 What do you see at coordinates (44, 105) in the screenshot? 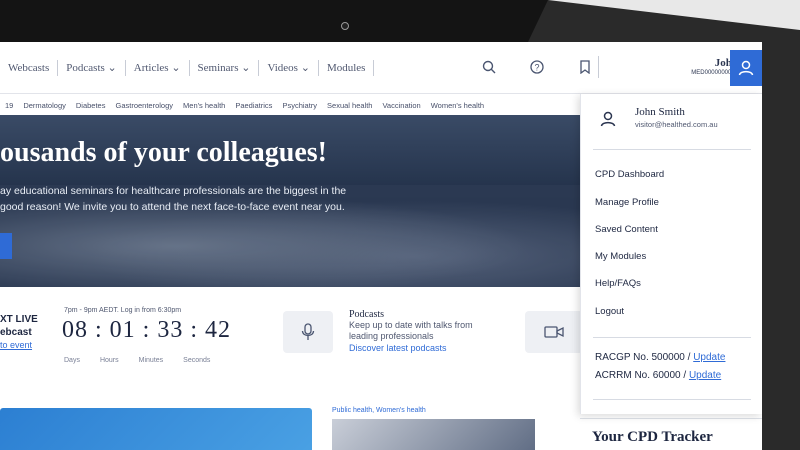
I see `category-item: Dermatology` at bounding box center [44, 105].